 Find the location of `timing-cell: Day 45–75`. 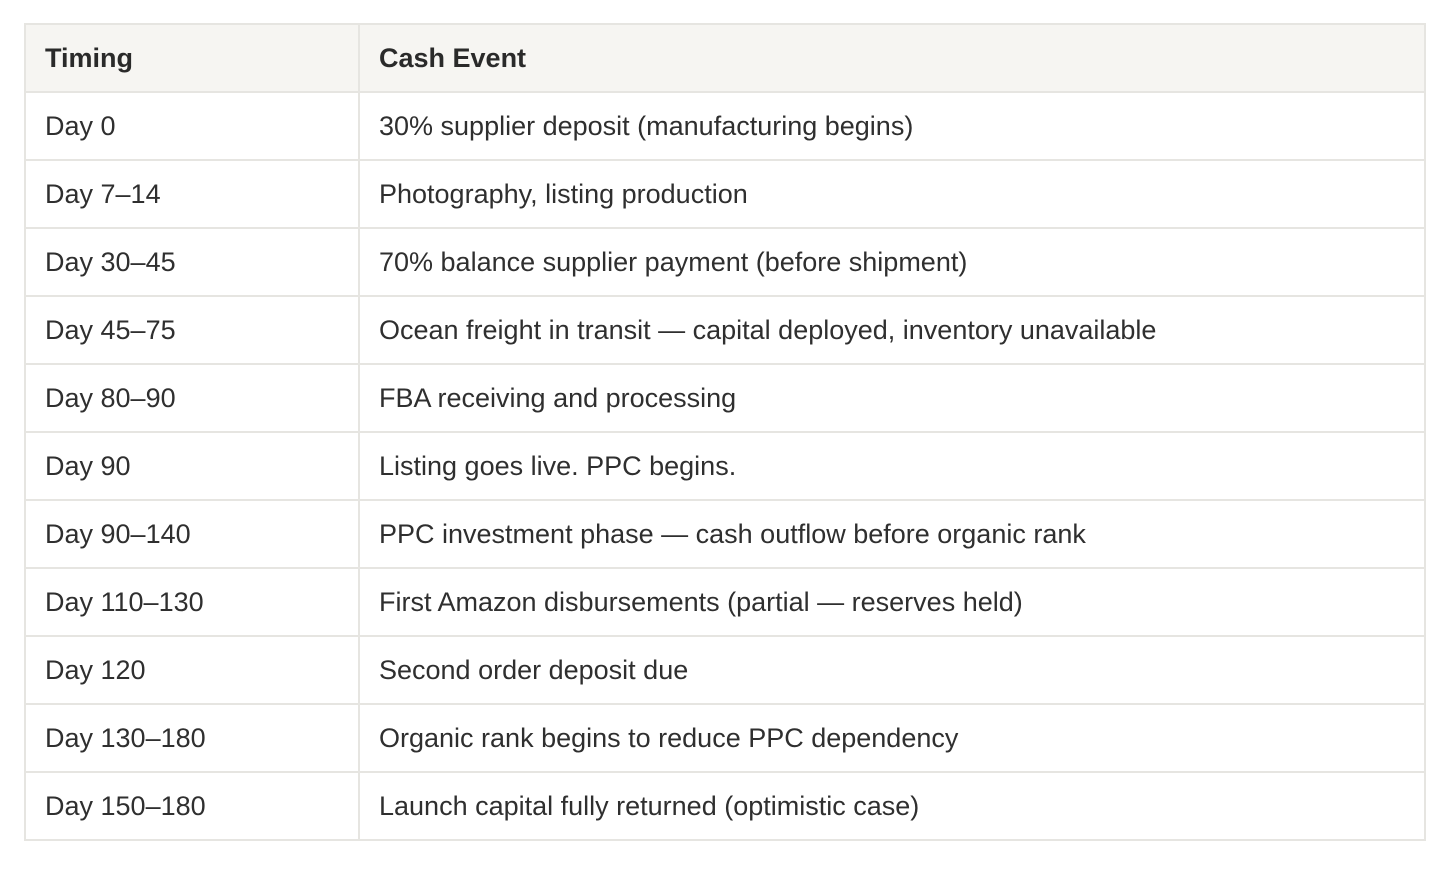

timing-cell: Day 45–75 is located at coordinates (192, 330).